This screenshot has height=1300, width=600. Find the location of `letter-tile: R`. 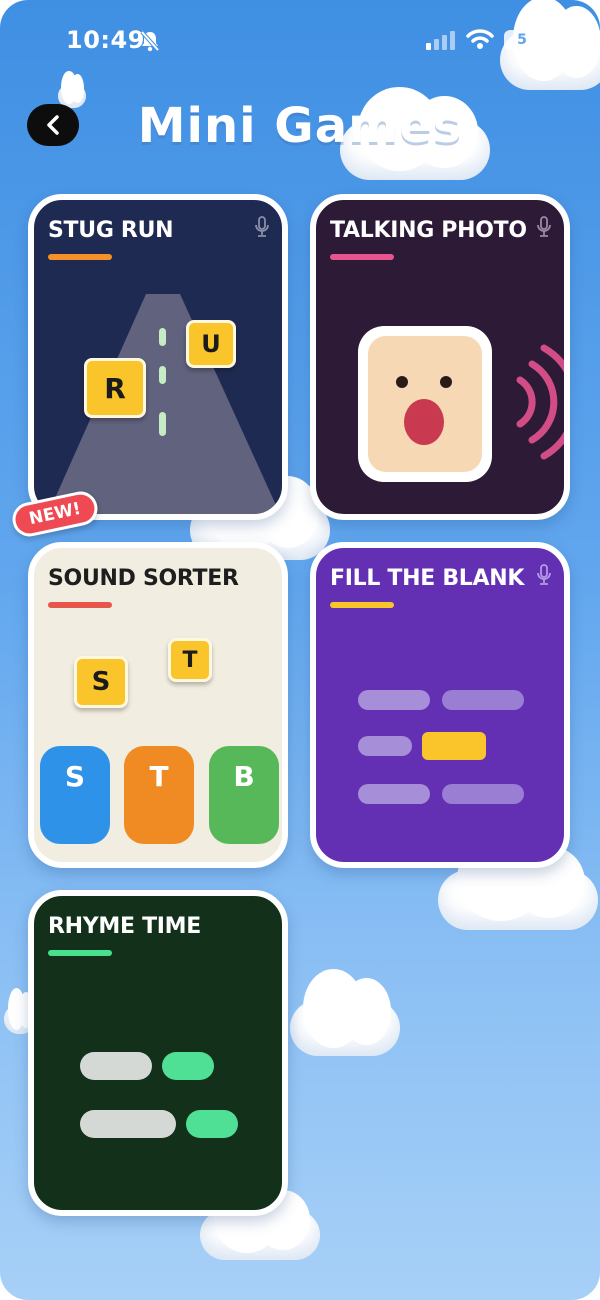

letter-tile: R is located at coordinates (115, 388).